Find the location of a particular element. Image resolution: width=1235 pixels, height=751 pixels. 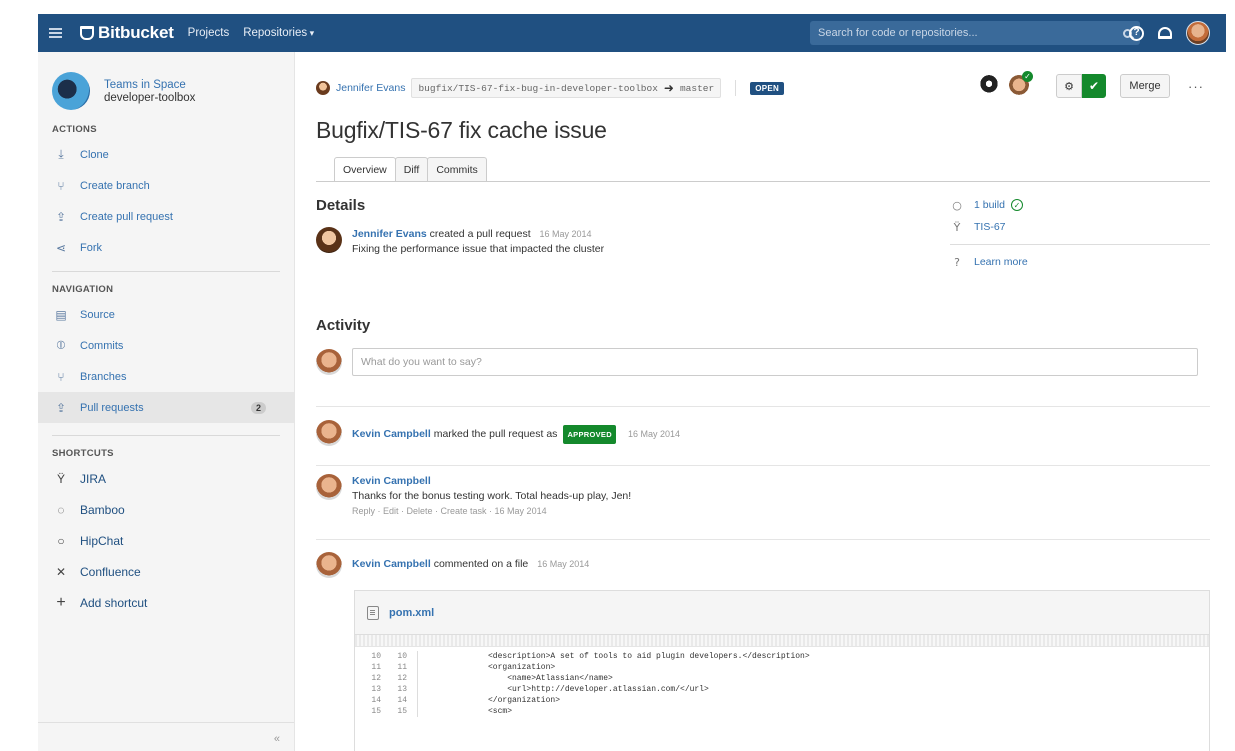

collapse-sidebar-icon: « is located at coordinates (277, 739).